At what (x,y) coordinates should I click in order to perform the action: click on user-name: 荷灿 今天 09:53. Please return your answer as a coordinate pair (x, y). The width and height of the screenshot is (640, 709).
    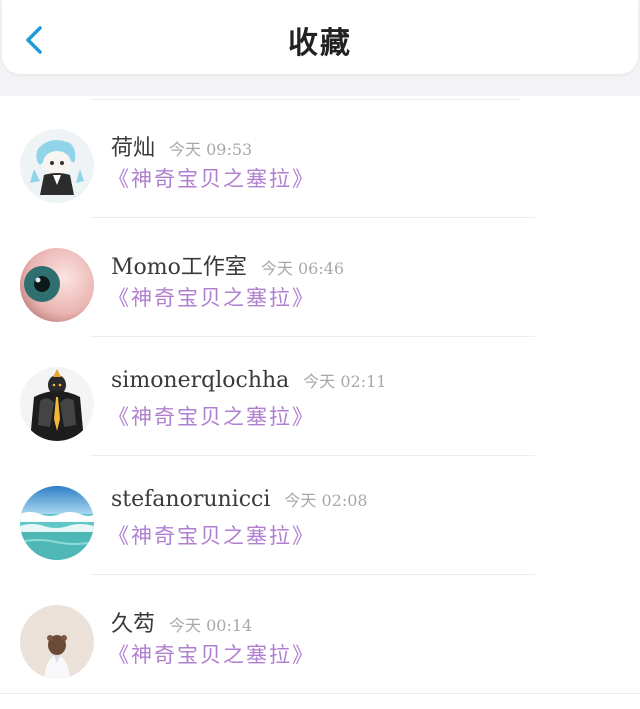
    Looking at the image, I should click on (181, 146).